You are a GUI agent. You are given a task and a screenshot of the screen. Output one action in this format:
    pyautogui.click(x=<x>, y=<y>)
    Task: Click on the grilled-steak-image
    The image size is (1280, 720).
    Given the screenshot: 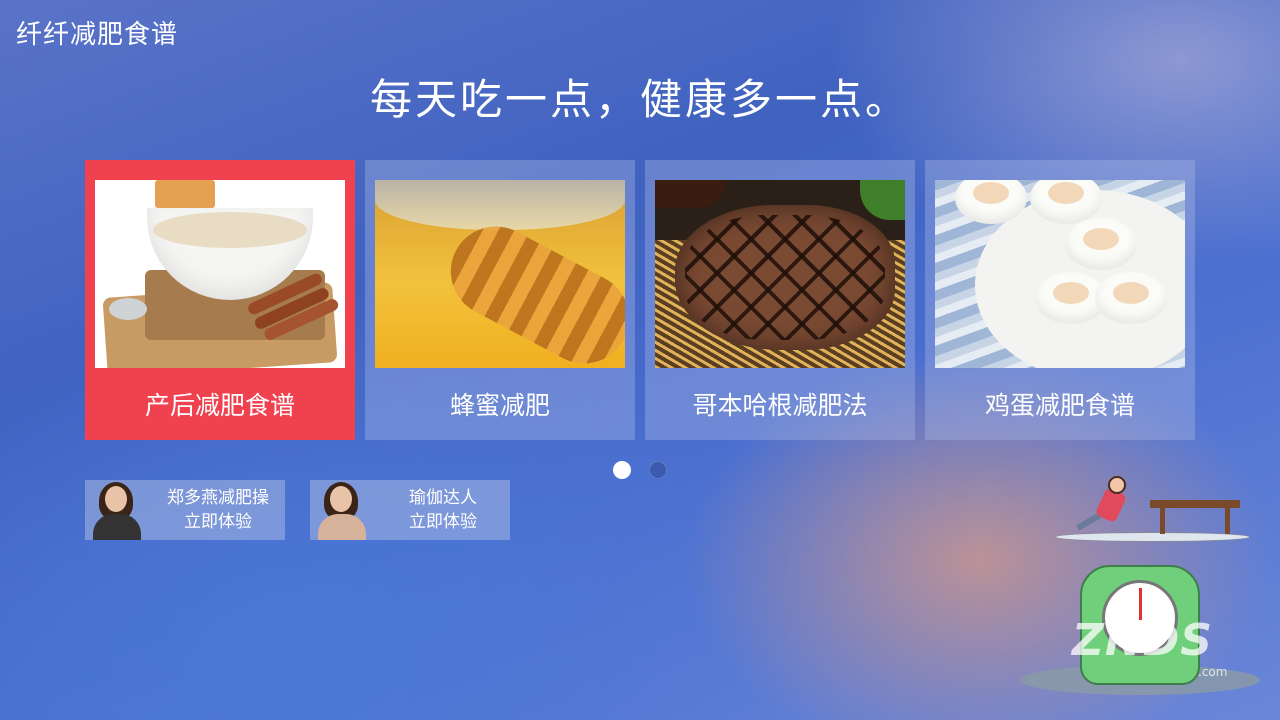 What is the action you would take?
    pyautogui.click(x=780, y=274)
    